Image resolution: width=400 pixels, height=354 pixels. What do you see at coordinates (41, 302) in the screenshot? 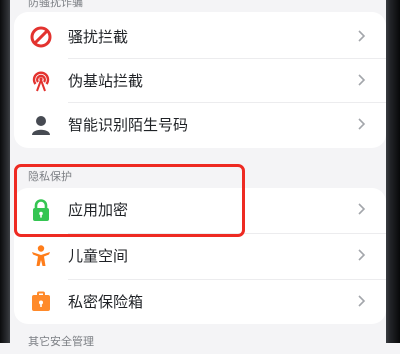
I see `safe-box-icon` at bounding box center [41, 302].